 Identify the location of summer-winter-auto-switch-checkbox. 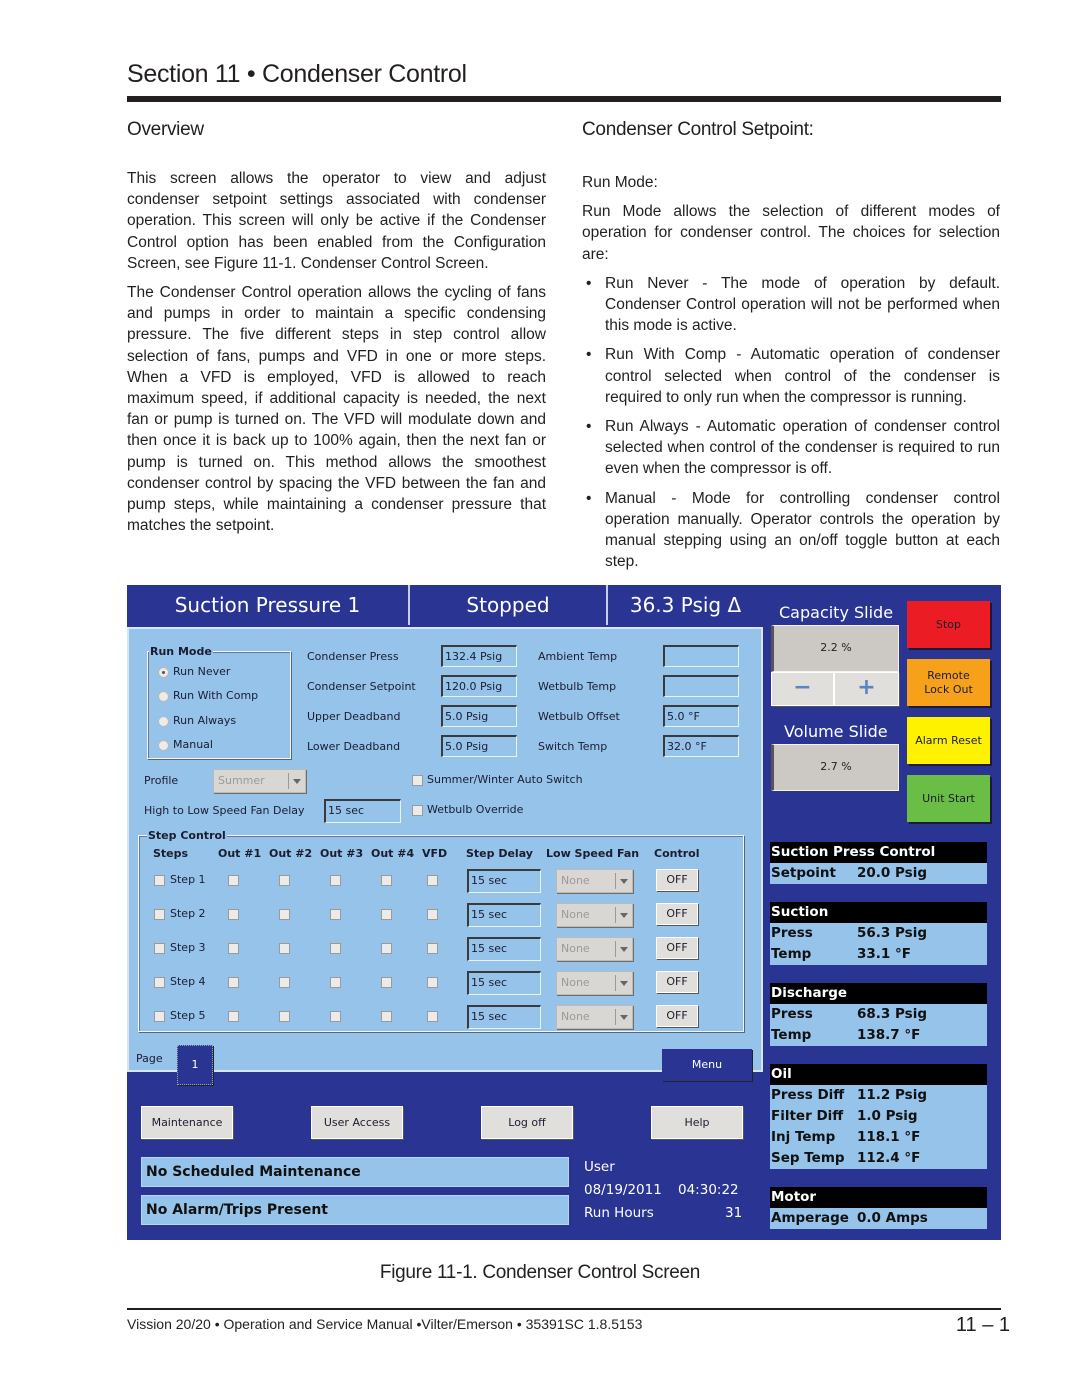
(417, 780).